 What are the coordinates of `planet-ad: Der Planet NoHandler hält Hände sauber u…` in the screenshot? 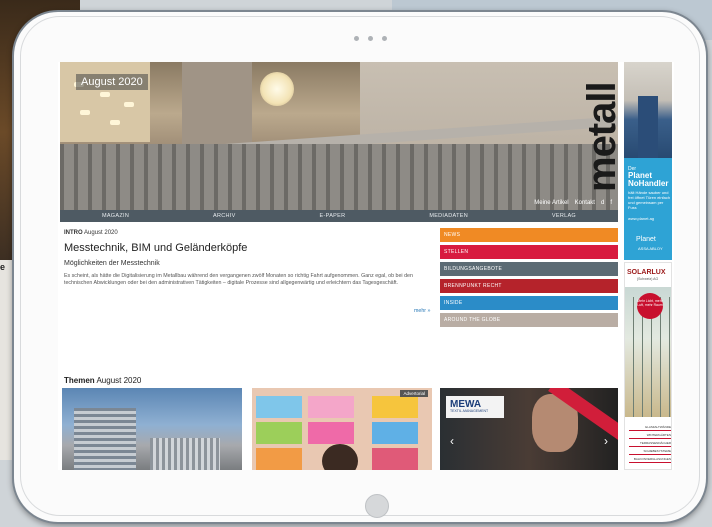 It's located at (648, 161).